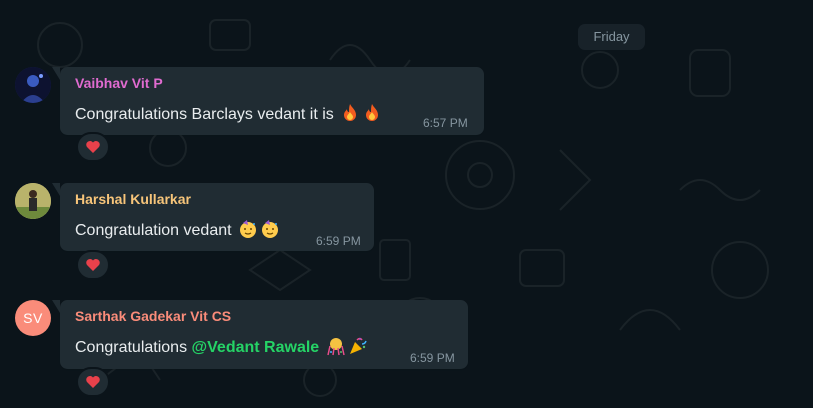 The image size is (813, 408). I want to click on message-text: Congratulation vedant, so click(177, 229).